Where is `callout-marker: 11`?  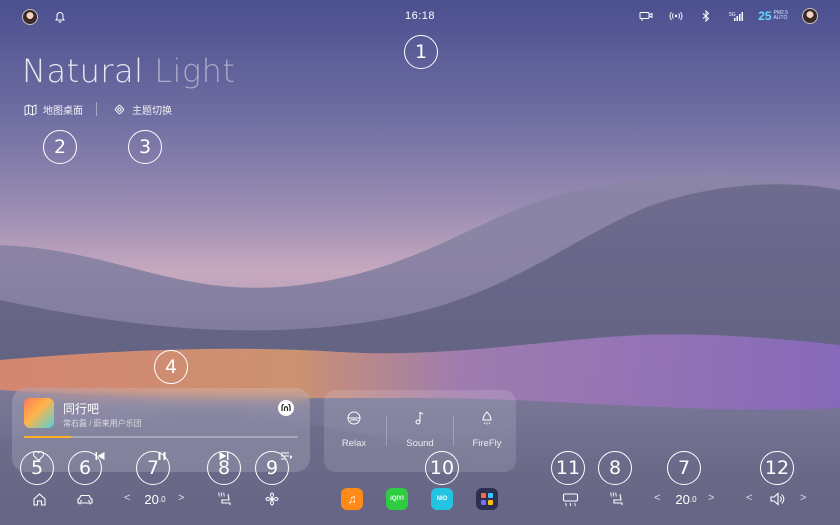 callout-marker: 11 is located at coordinates (568, 468).